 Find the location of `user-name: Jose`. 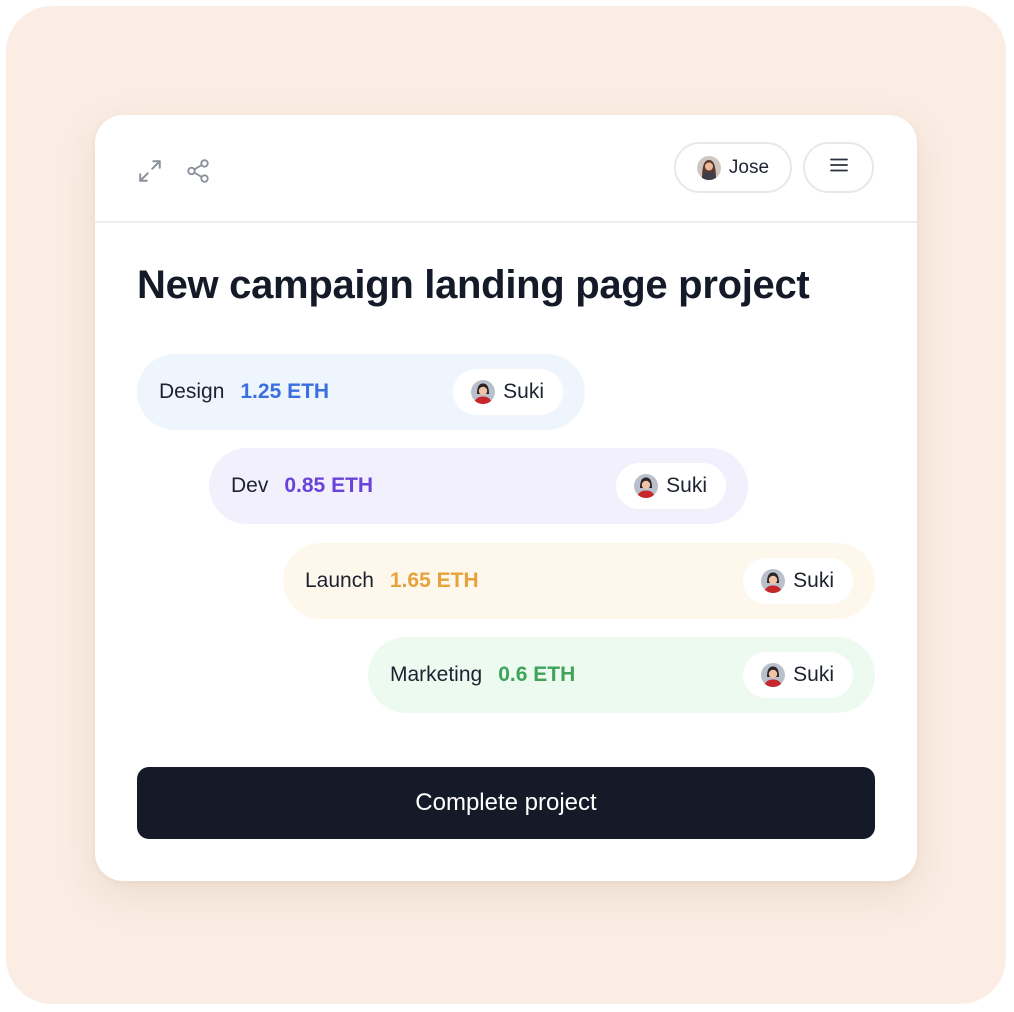

user-name: Jose is located at coordinates (749, 167).